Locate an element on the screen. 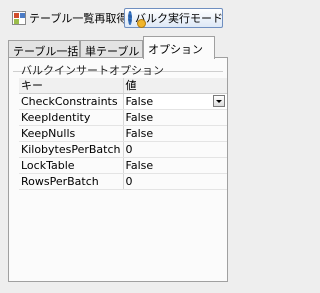 The width and height of the screenshot is (320, 293). table-row: LockTable False is located at coordinates (123, 165).